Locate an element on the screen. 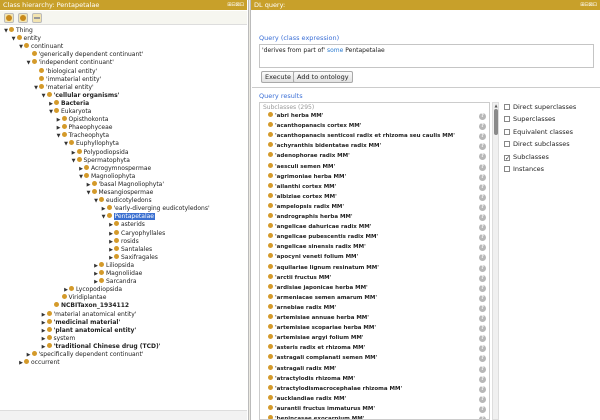 The width and height of the screenshot is (600, 420). result-item: 'benincasae exocarpium MM'? is located at coordinates (378, 417).